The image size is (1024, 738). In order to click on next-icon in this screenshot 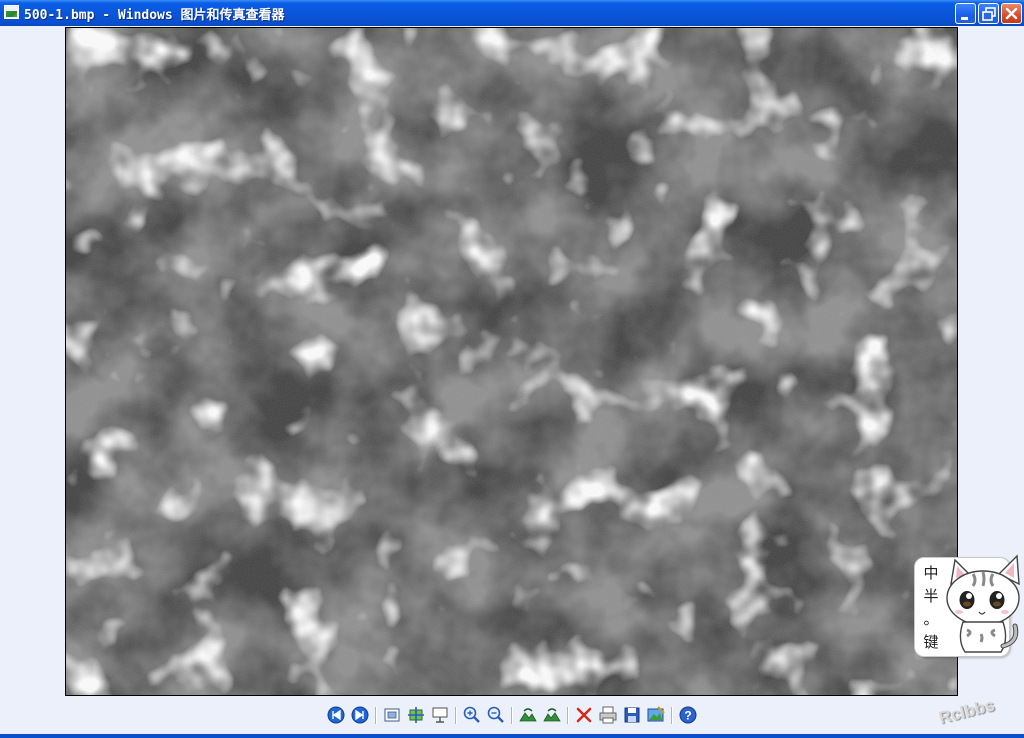, I will do `click(360, 715)`.